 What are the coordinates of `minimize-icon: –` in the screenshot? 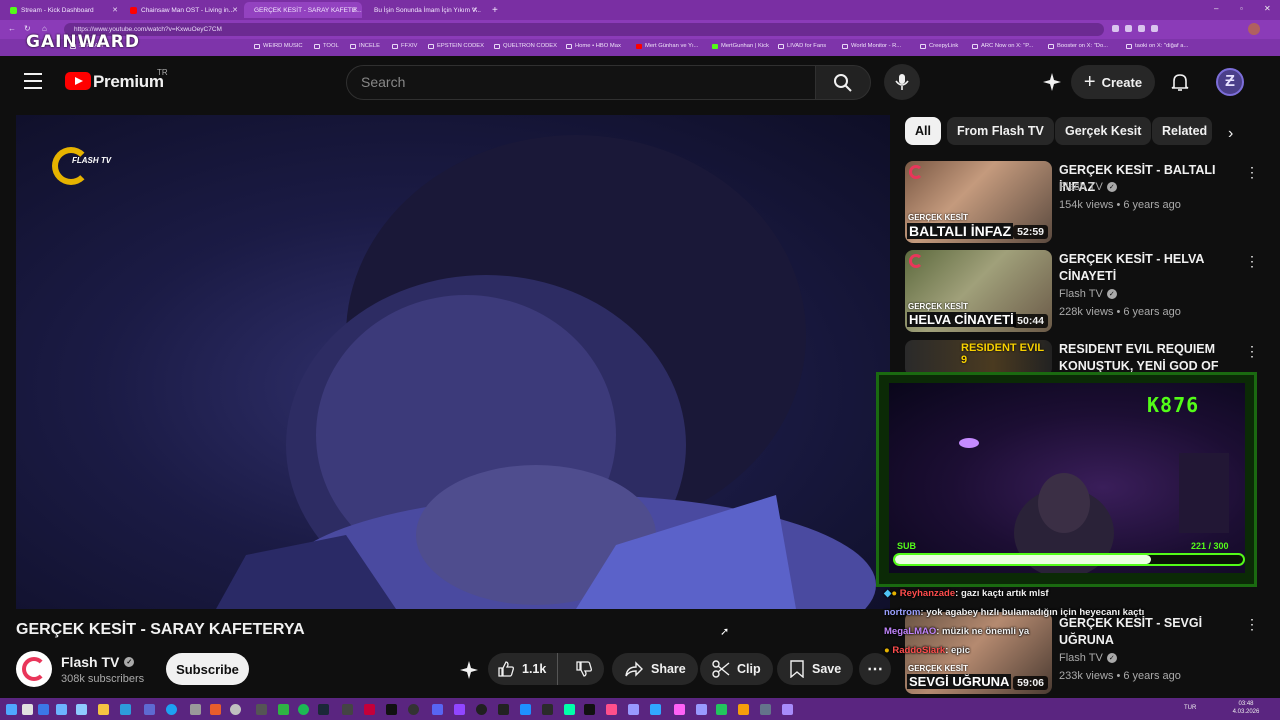 It's located at (1216, 8).